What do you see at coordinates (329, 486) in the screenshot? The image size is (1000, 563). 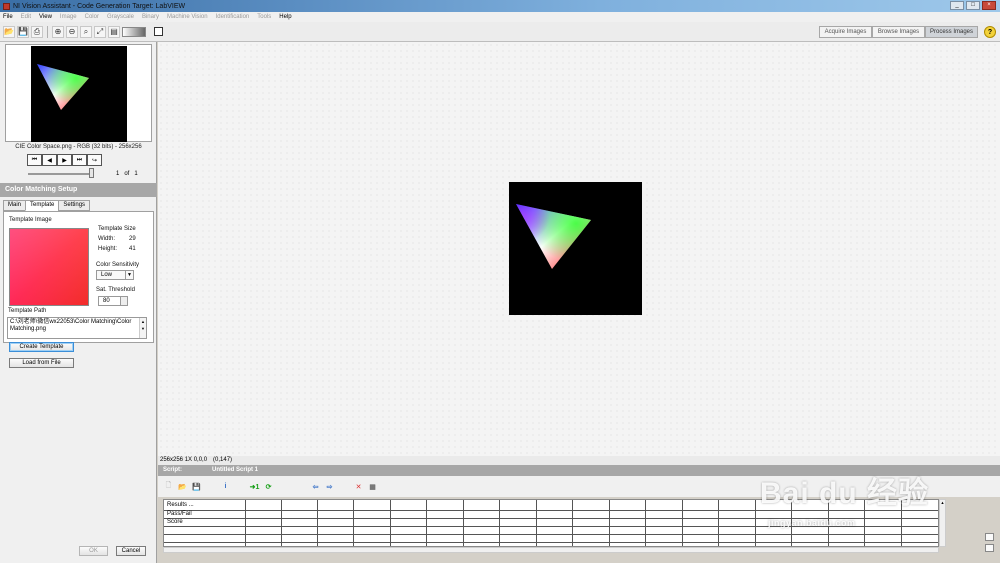 I see `step-forward-icon: ⇨` at bounding box center [329, 486].